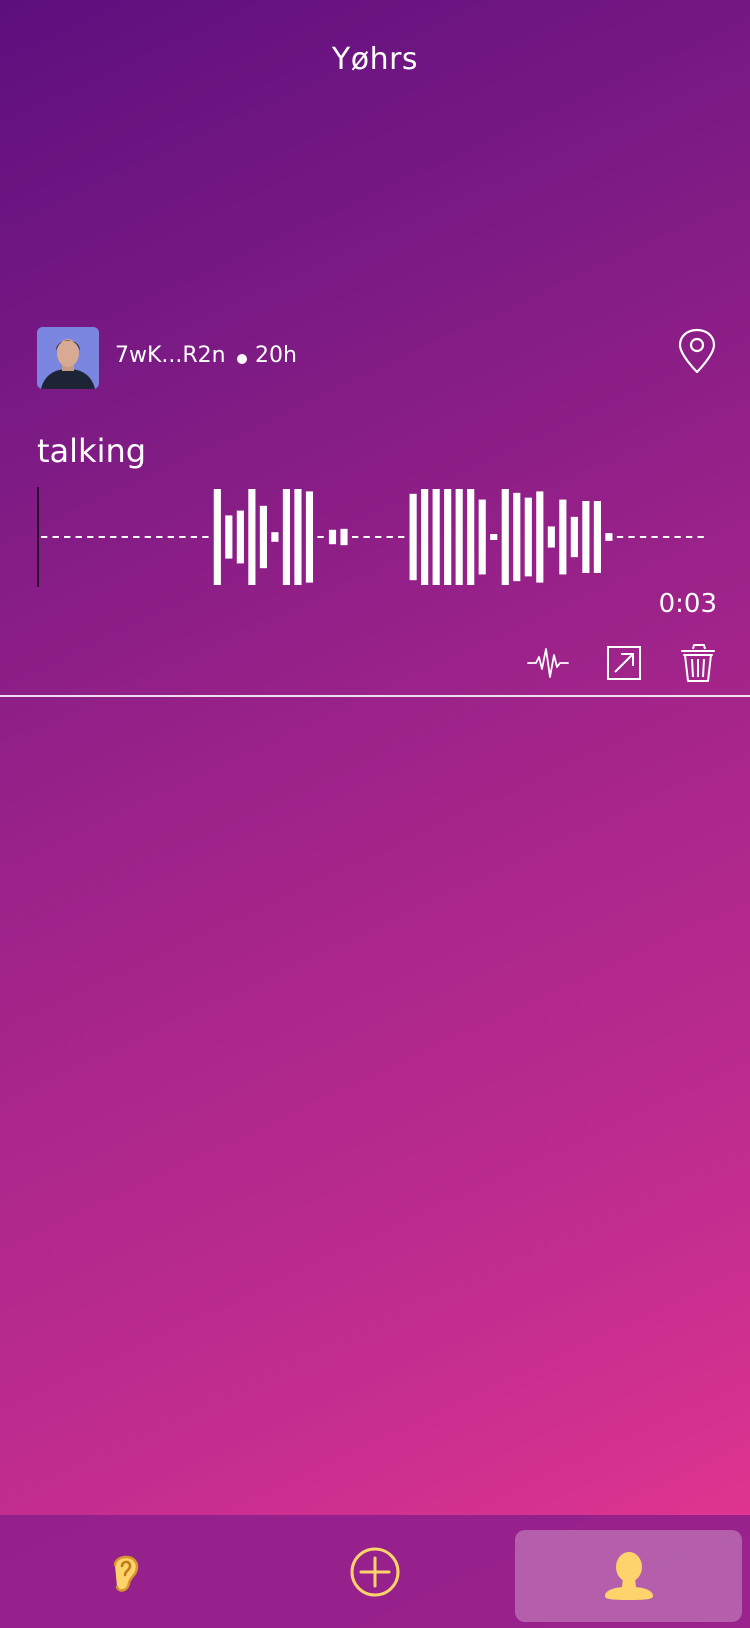 This screenshot has height=1628, width=750. I want to click on tab-add, so click(375, 1571).